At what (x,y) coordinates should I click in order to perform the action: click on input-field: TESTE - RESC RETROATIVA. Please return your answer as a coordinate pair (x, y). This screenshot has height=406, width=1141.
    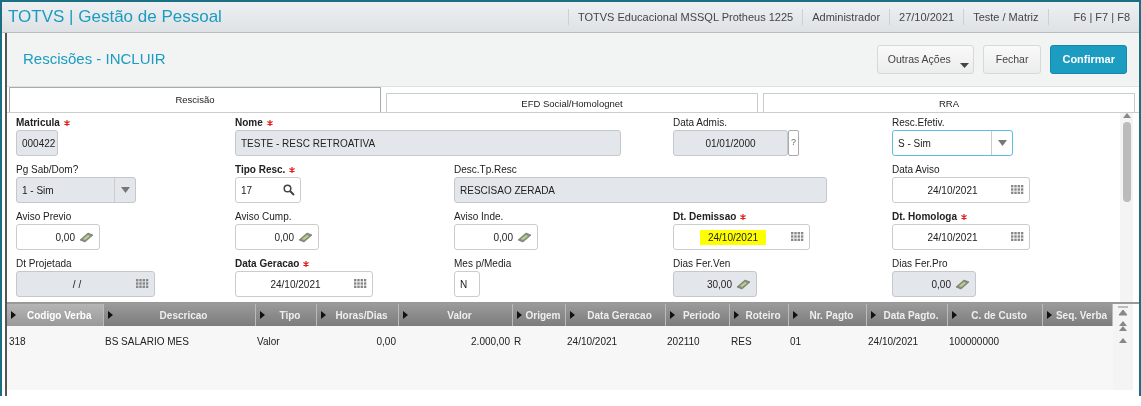
    Looking at the image, I should click on (428, 143).